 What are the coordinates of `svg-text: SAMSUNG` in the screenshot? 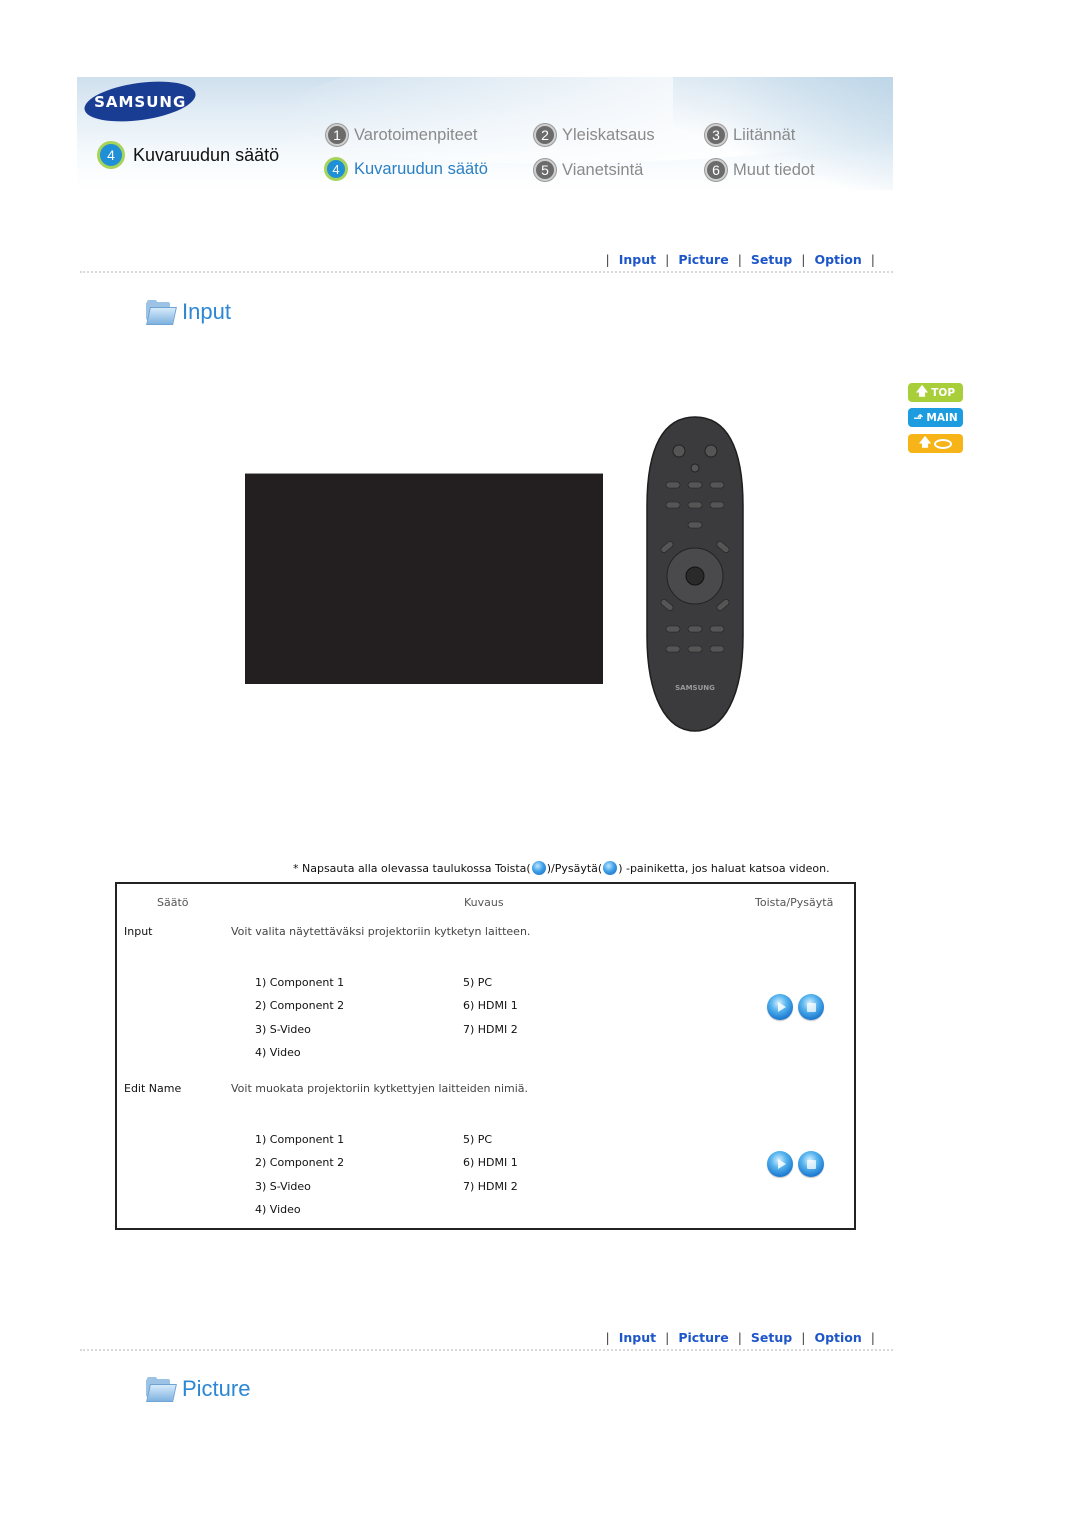 It's located at (695, 688).